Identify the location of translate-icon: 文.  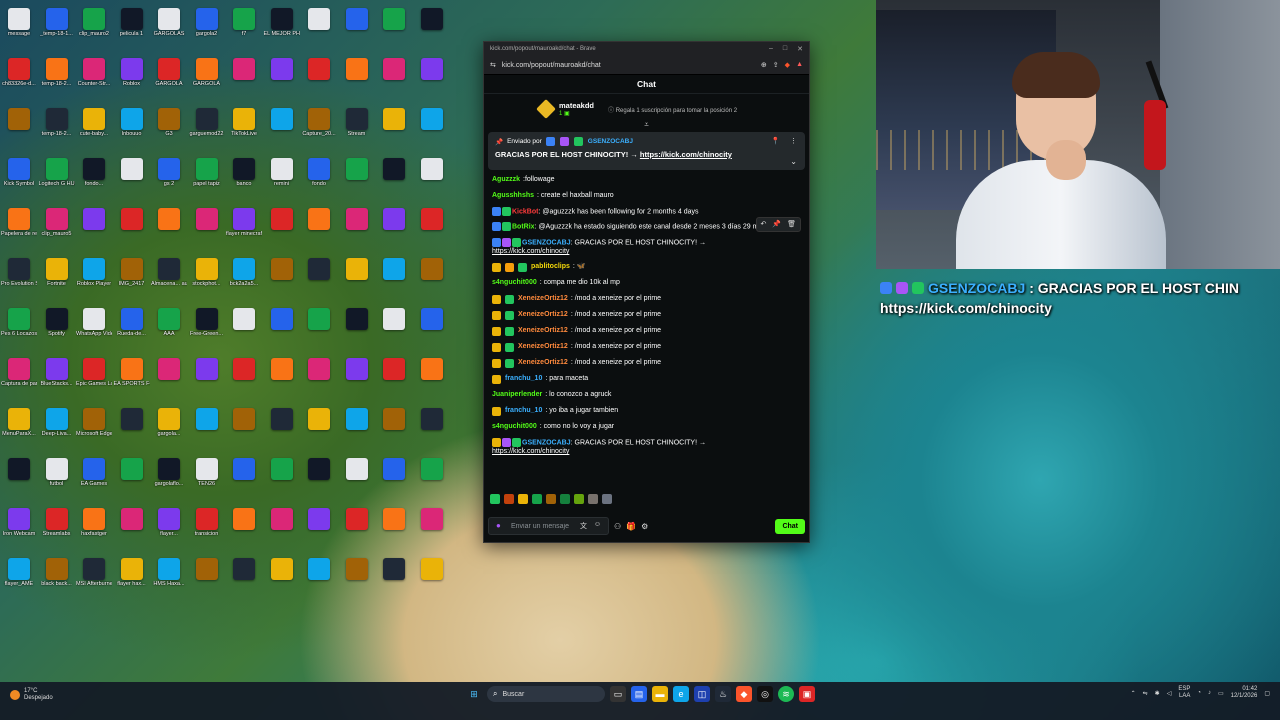
(583, 526).